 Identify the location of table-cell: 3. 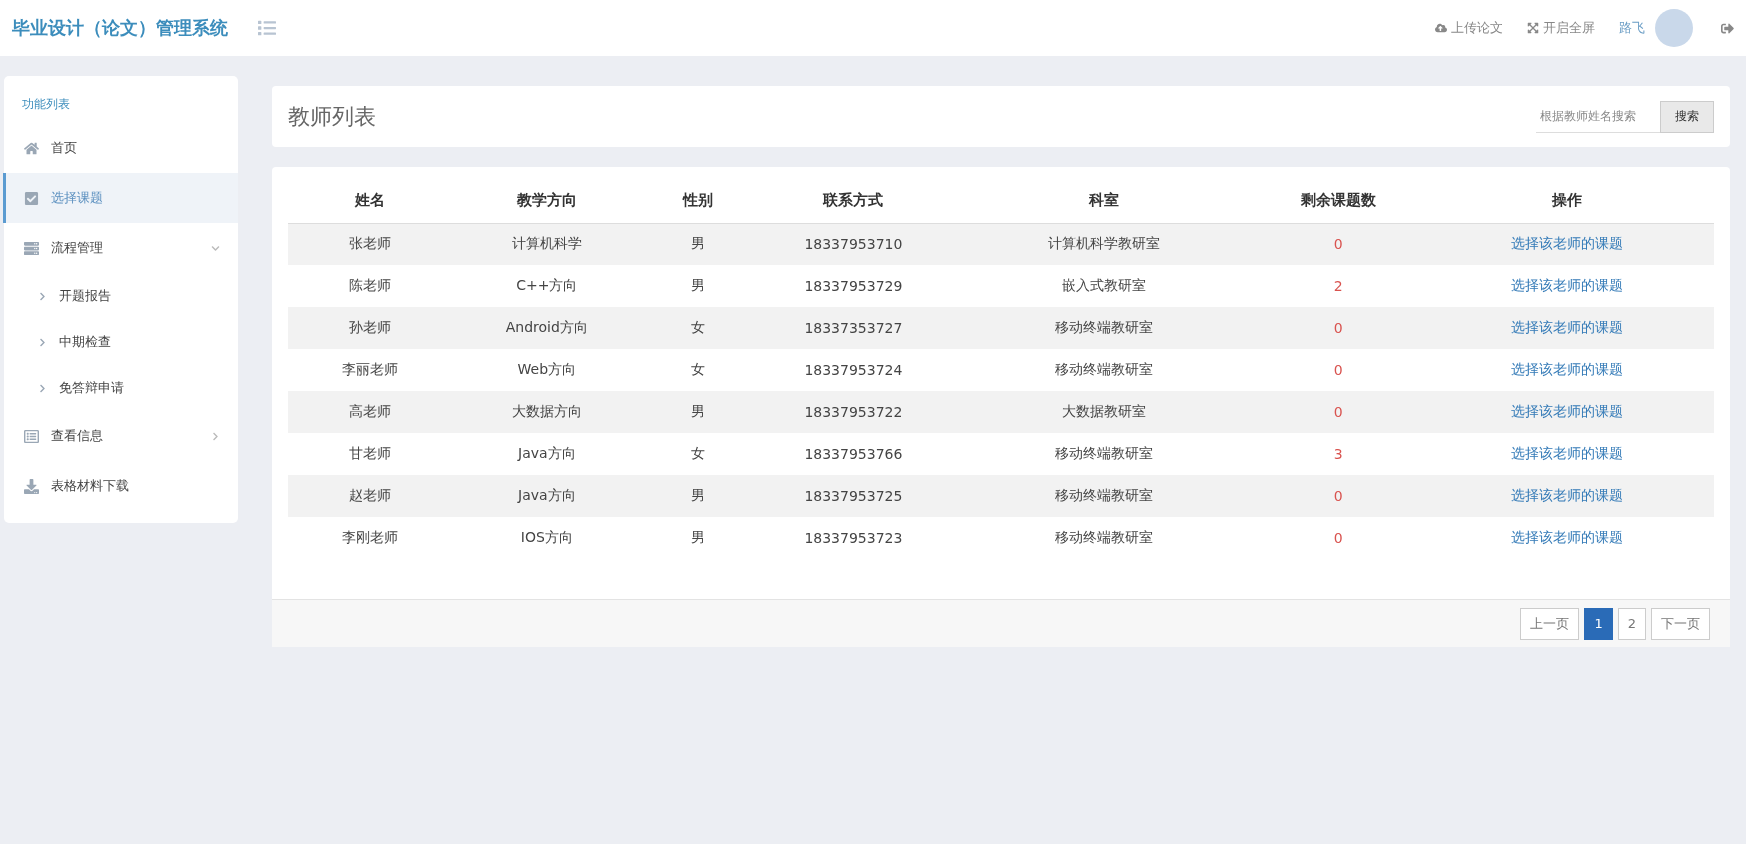
(1338, 454).